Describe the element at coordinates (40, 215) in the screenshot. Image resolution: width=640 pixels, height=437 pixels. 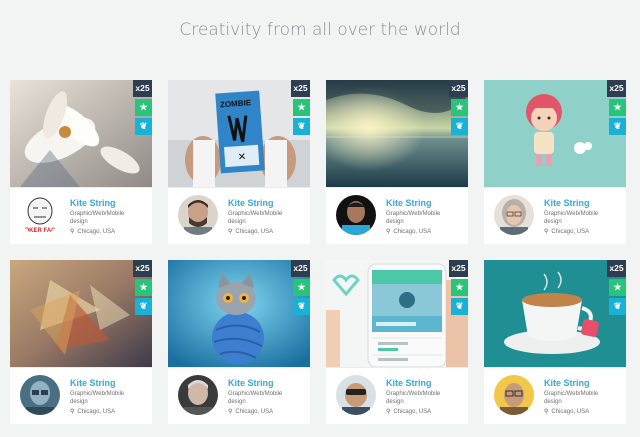
I see `avatar: POKER FACE` at that location.